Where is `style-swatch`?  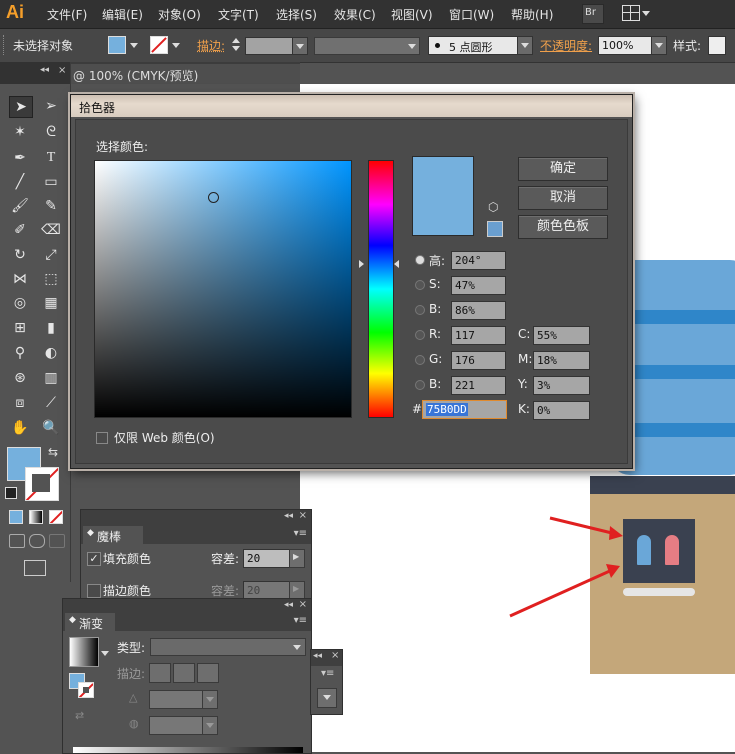 style-swatch is located at coordinates (717, 45).